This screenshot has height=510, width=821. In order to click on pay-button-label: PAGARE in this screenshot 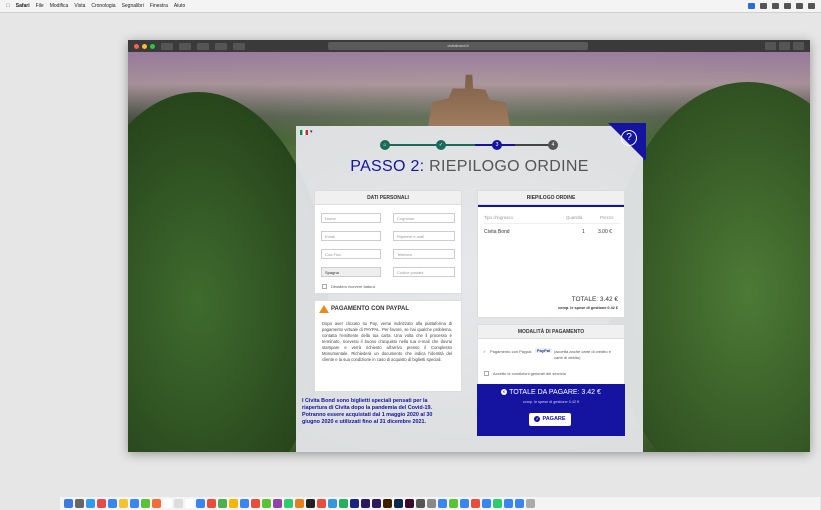, I will do `click(554, 419)`.